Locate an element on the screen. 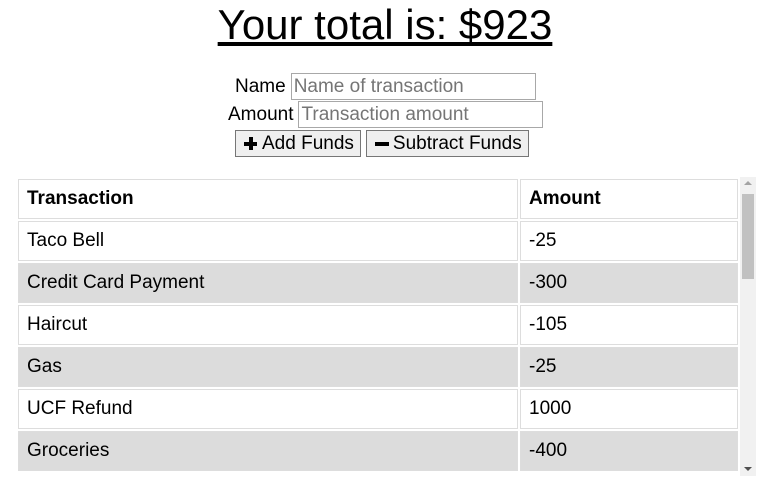 The height and width of the screenshot is (482, 776). amount-row: Amount is located at coordinates (386, 114).